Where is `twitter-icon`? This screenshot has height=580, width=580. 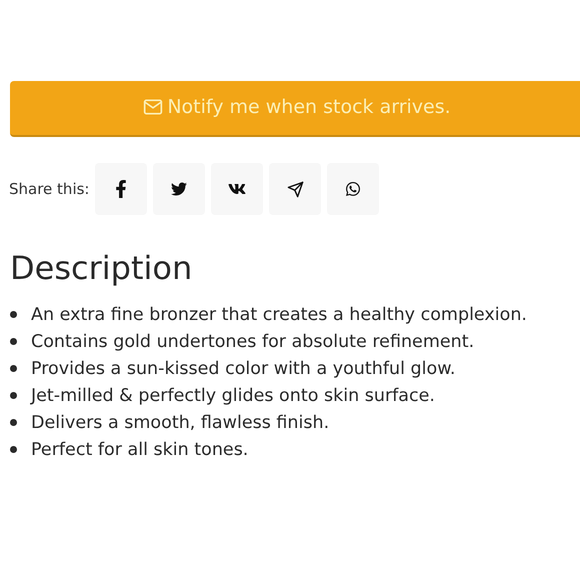 twitter-icon is located at coordinates (179, 189).